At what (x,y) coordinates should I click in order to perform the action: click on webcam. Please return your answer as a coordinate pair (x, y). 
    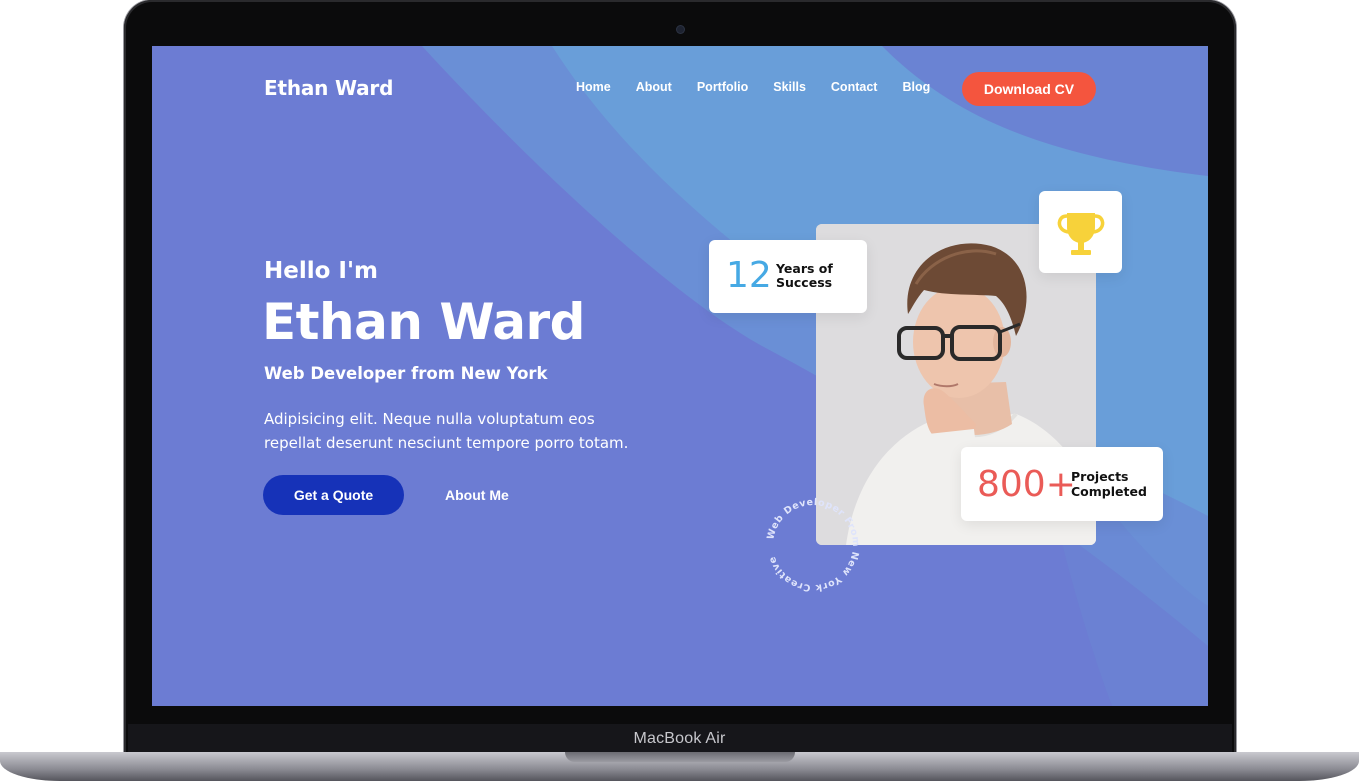
    Looking at the image, I should click on (680, 29).